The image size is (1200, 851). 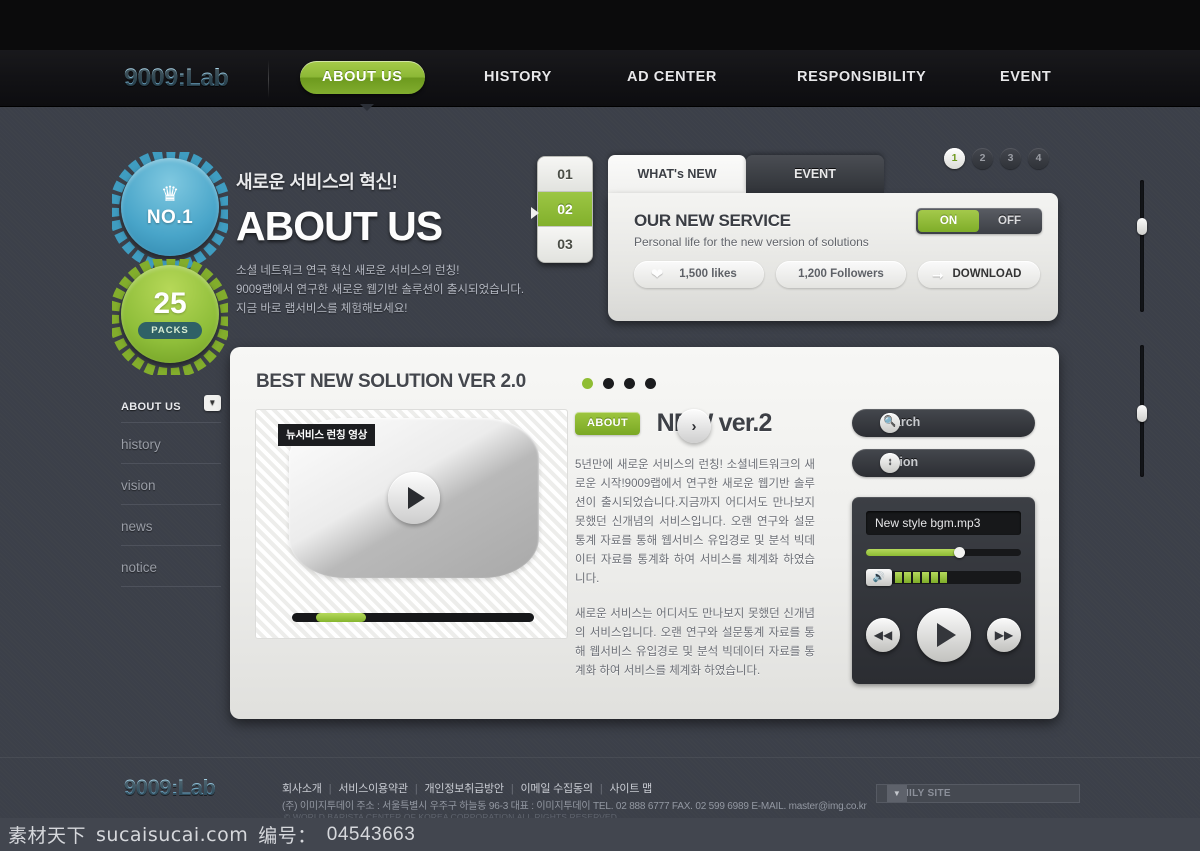 What do you see at coordinates (170, 217) in the screenshot?
I see `badge-no1-label: NO.1` at bounding box center [170, 217].